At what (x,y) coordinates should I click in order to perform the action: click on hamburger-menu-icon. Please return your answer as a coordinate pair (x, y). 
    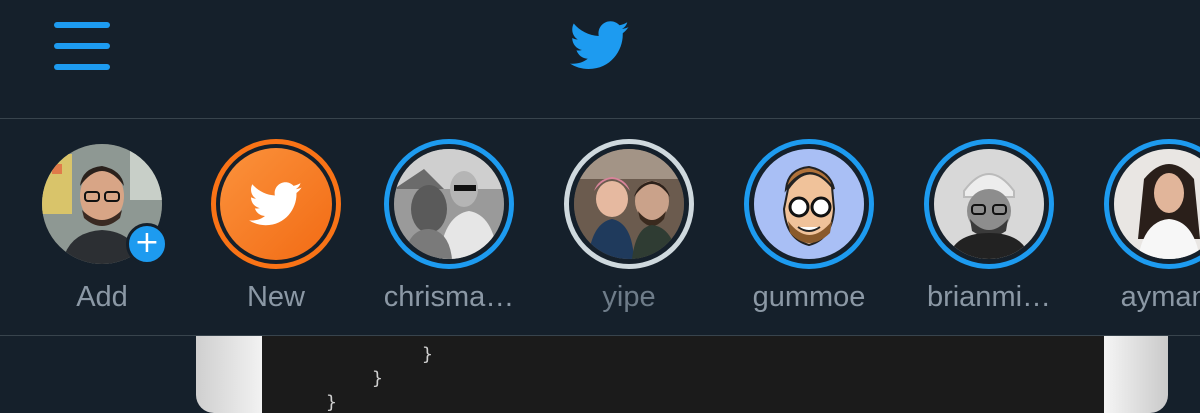
    Looking at the image, I should click on (83, 47).